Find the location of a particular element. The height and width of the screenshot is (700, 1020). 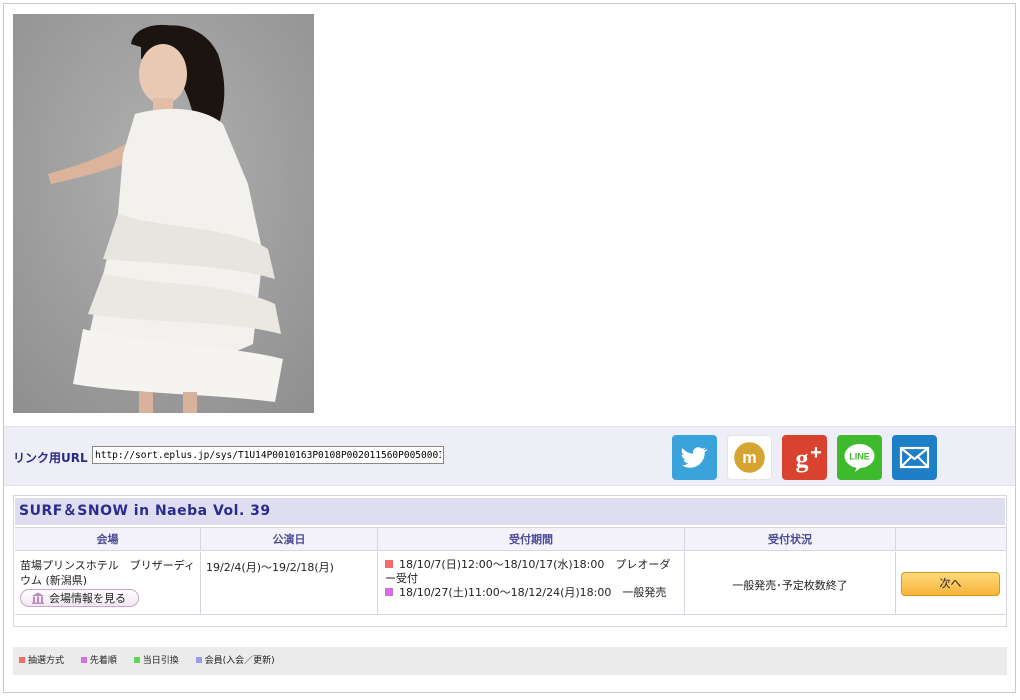

line-icon-label: LINE is located at coordinates (859, 457).